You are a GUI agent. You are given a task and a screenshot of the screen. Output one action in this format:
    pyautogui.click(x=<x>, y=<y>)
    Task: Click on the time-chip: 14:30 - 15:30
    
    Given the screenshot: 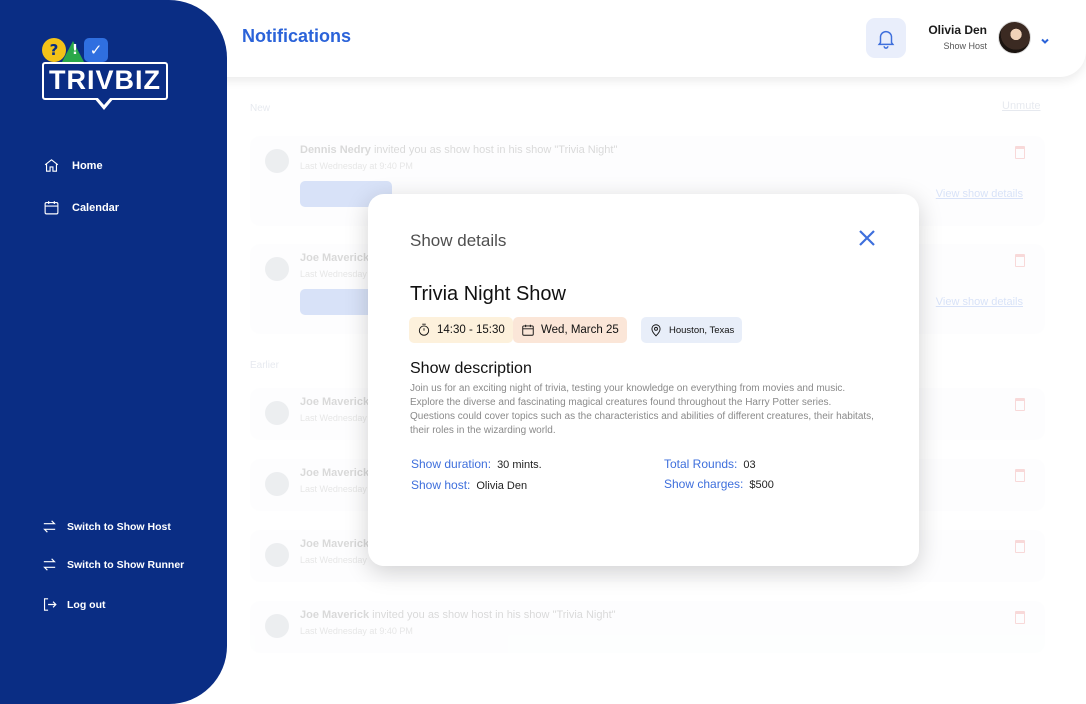 What is the action you would take?
    pyautogui.click(x=461, y=330)
    